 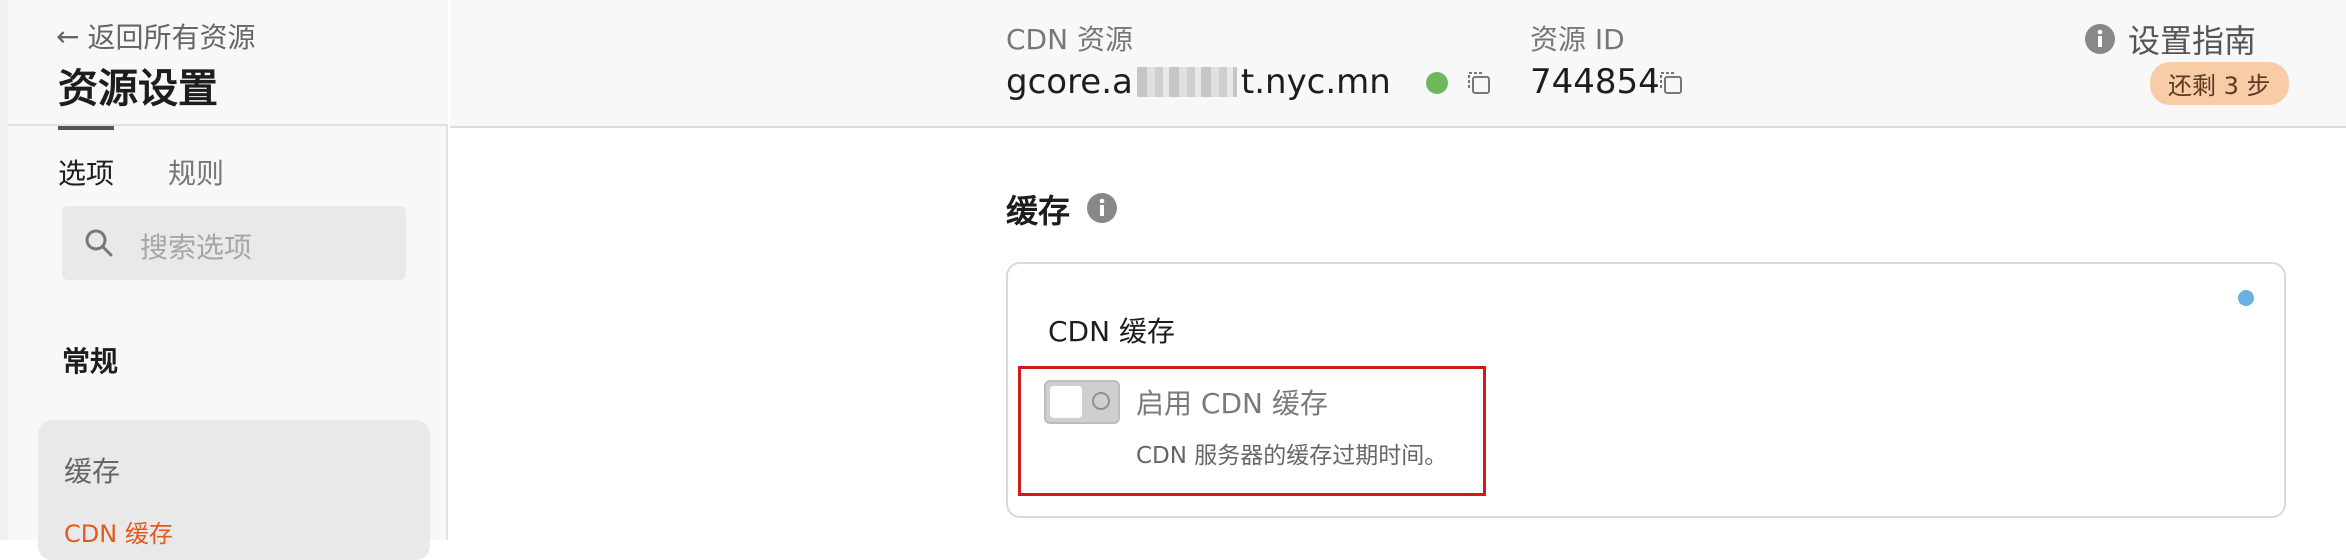 What do you see at coordinates (138, 89) in the screenshot?
I see `page-title: 资源设置` at bounding box center [138, 89].